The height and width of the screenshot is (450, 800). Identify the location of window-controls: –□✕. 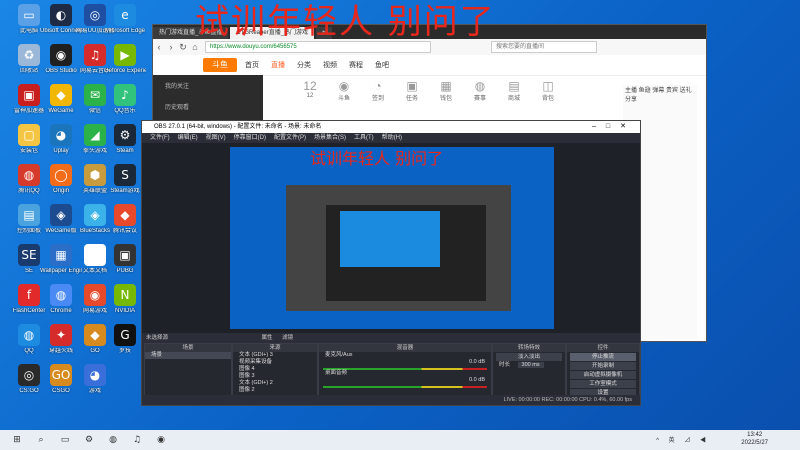
(614, 127).